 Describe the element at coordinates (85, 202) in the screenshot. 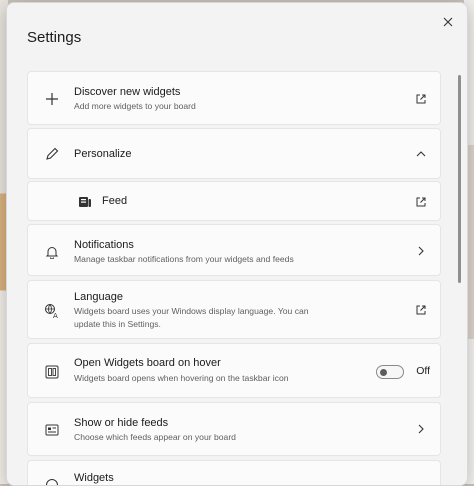

I see `feed-icon` at that location.